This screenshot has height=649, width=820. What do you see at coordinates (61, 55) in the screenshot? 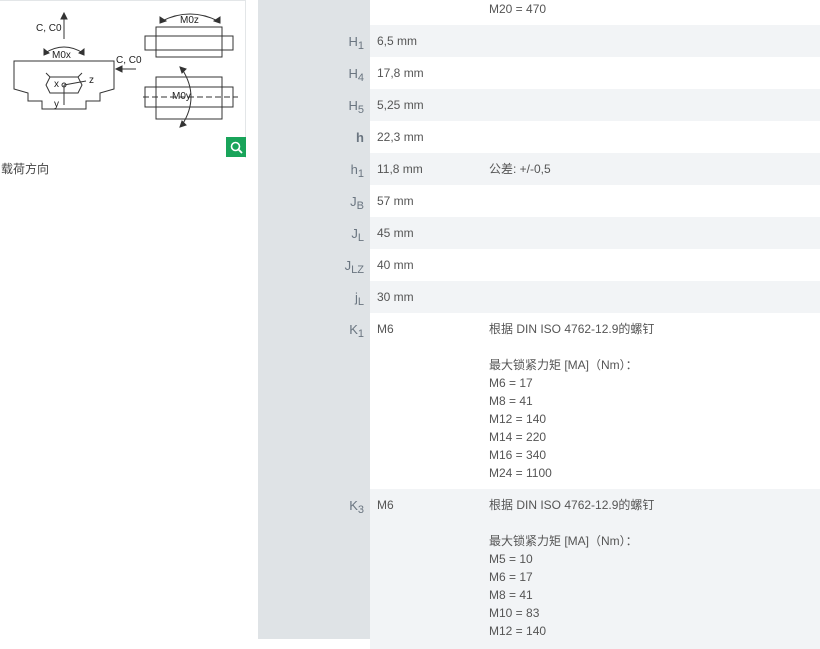
I see `diagram-label-m0x: M0x` at bounding box center [61, 55].